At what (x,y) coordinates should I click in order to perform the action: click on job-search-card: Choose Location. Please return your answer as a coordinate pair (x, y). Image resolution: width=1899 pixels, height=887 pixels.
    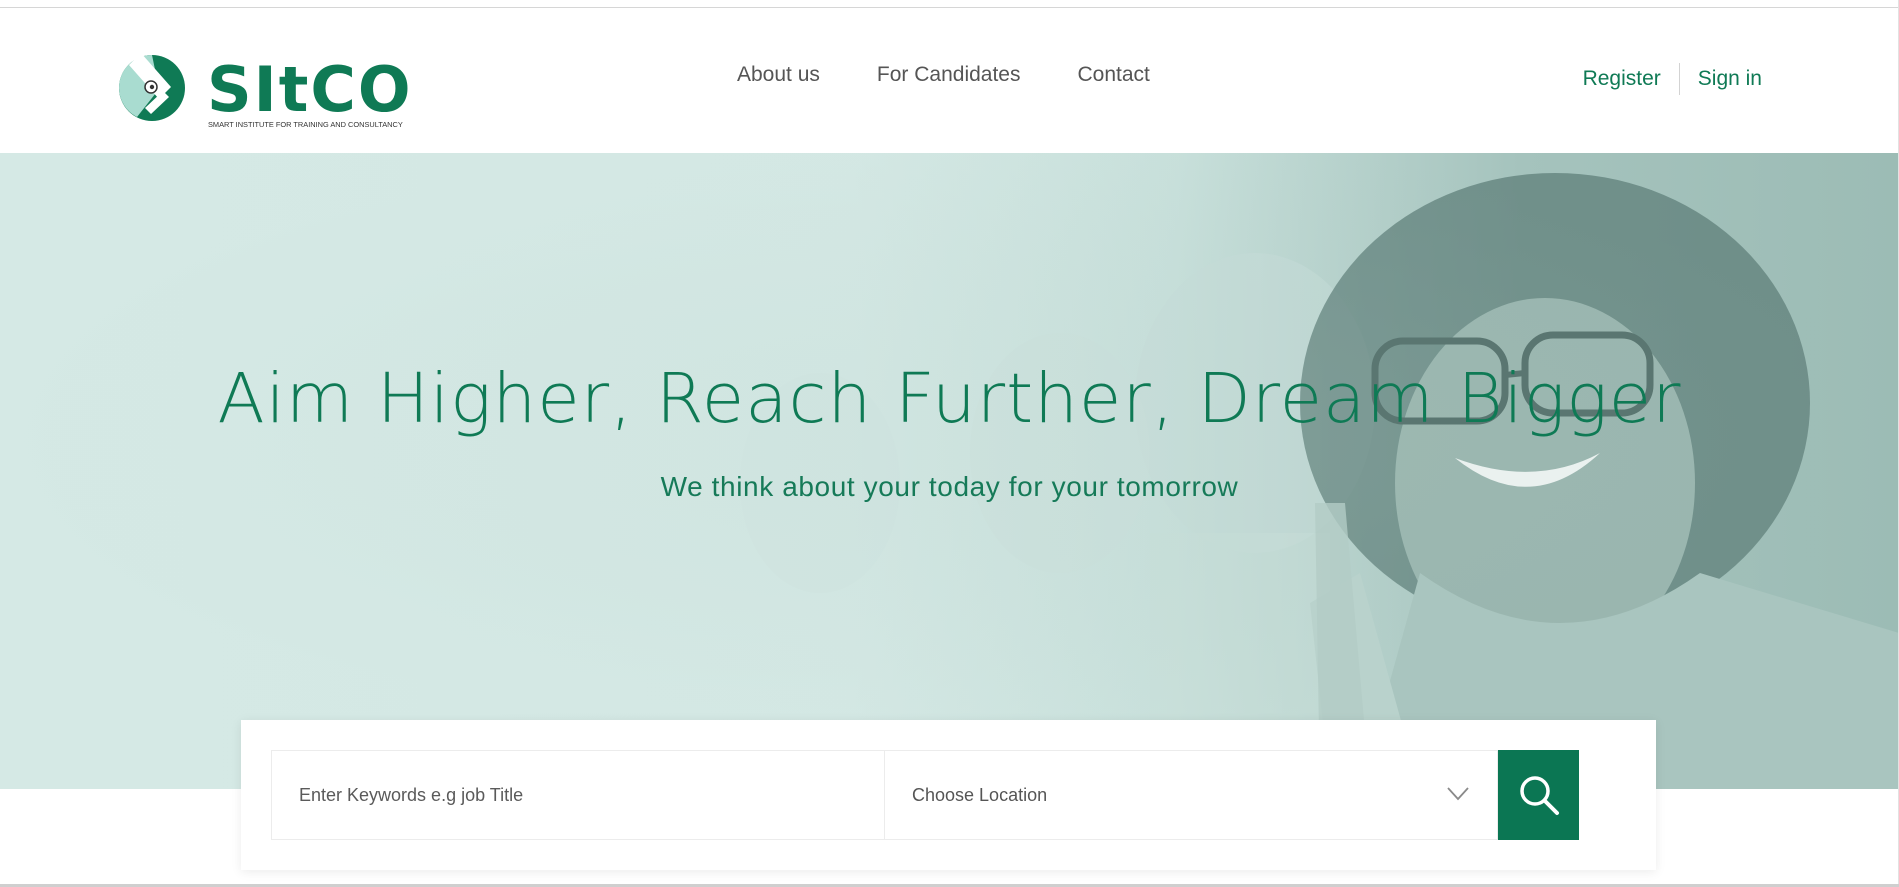
    Looking at the image, I should click on (948, 795).